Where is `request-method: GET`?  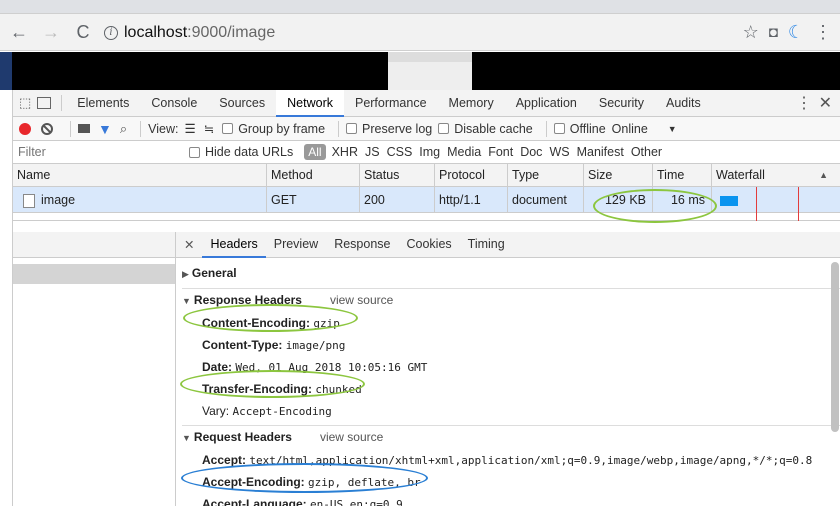
request-method: GET is located at coordinates (312, 200).